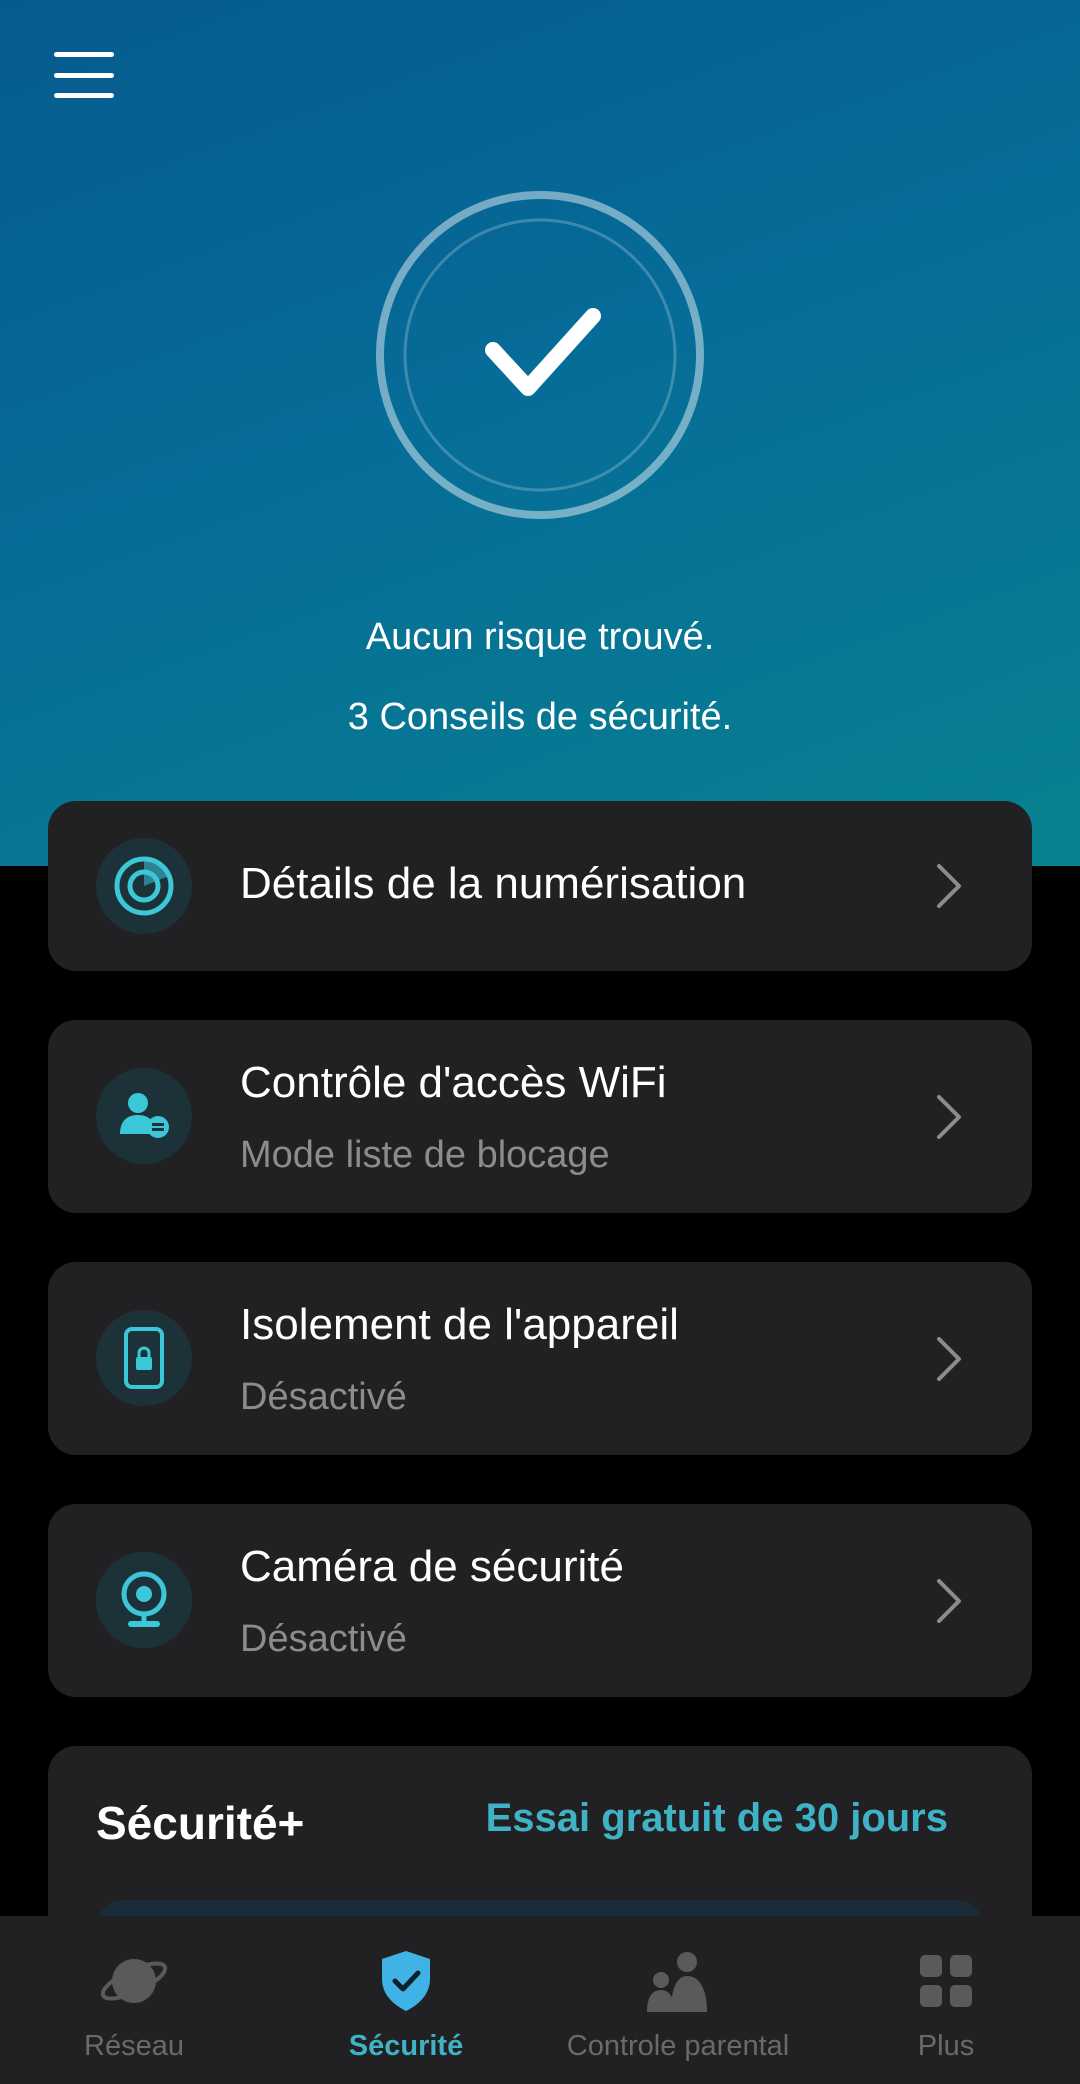 The image size is (1080, 2084). What do you see at coordinates (540, 1600) in the screenshot?
I see `security-camera-card: Caméra de sécurité Désactivé` at bounding box center [540, 1600].